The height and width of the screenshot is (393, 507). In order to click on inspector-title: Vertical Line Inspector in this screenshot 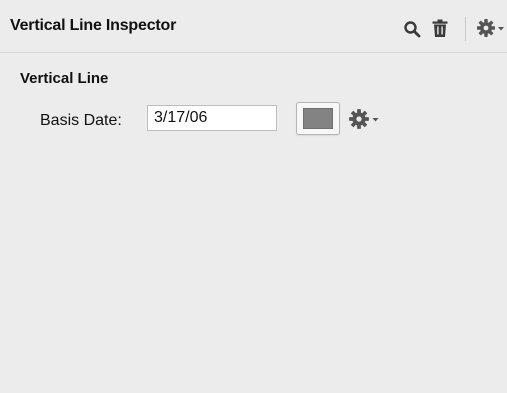, I will do `click(93, 25)`.